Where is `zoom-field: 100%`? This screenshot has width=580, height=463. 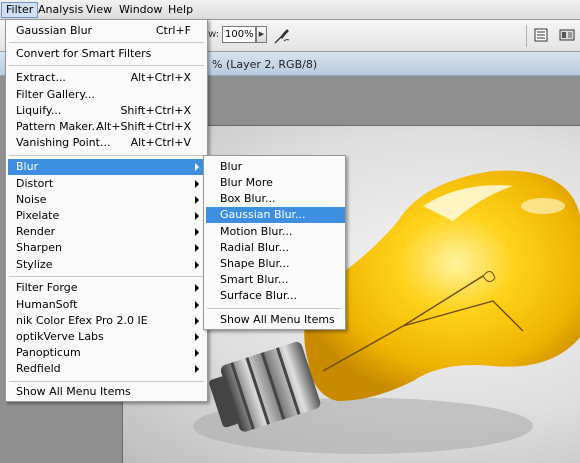
zoom-field: 100% is located at coordinates (239, 34).